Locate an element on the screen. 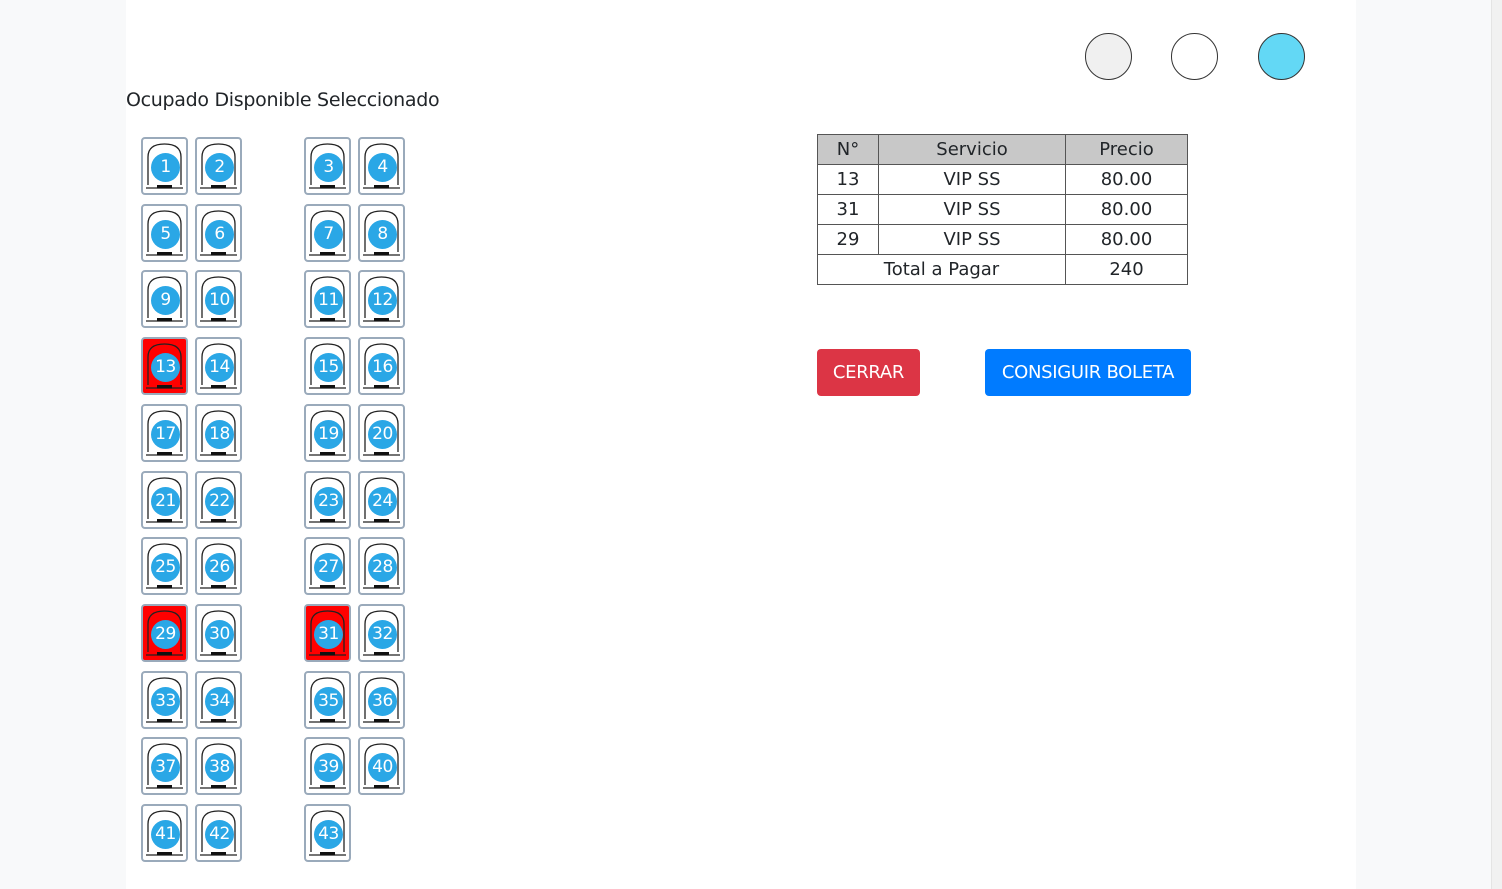 Image resolution: width=1502 pixels, height=889 pixels. page-scrollbar is located at coordinates (1496, 444).